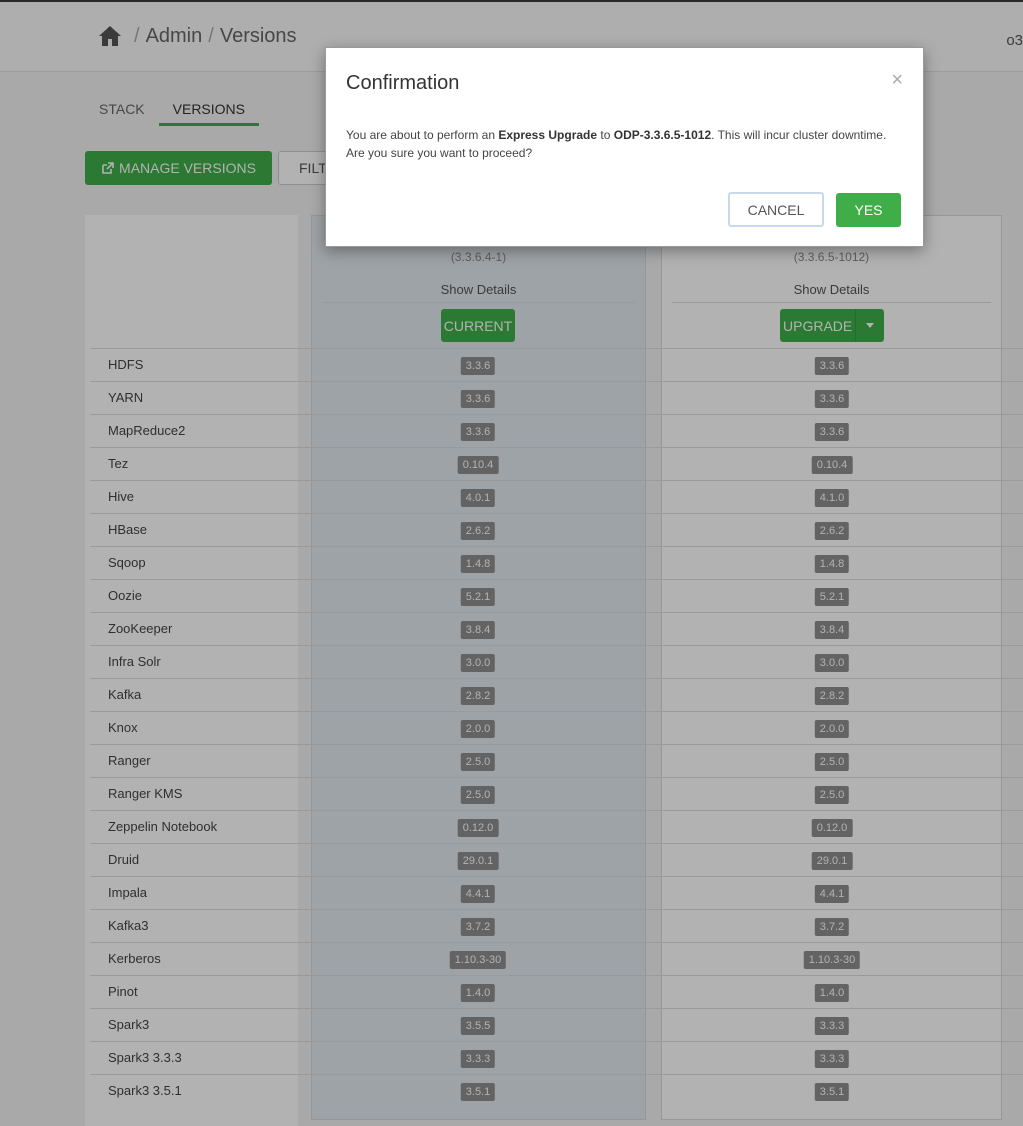 The width and height of the screenshot is (1023, 1126). I want to click on close-icon: ×, so click(897, 80).